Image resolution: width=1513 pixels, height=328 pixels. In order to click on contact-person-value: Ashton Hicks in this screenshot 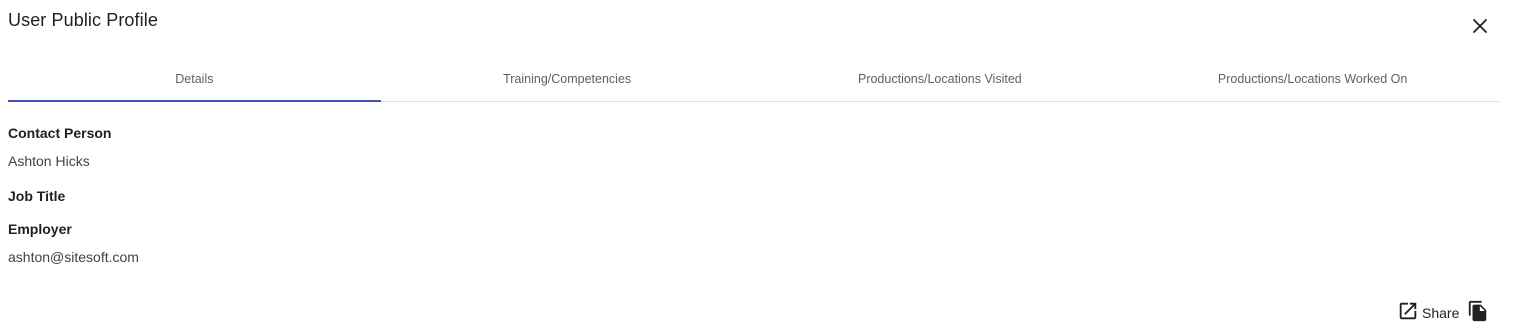, I will do `click(49, 161)`.